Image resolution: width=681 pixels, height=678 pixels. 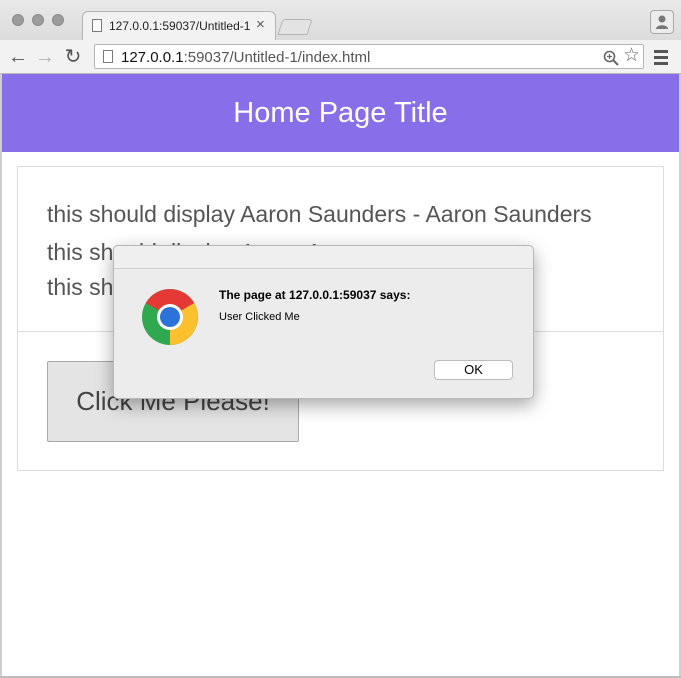 What do you see at coordinates (661, 59) in the screenshot?
I see `menu-icon` at bounding box center [661, 59].